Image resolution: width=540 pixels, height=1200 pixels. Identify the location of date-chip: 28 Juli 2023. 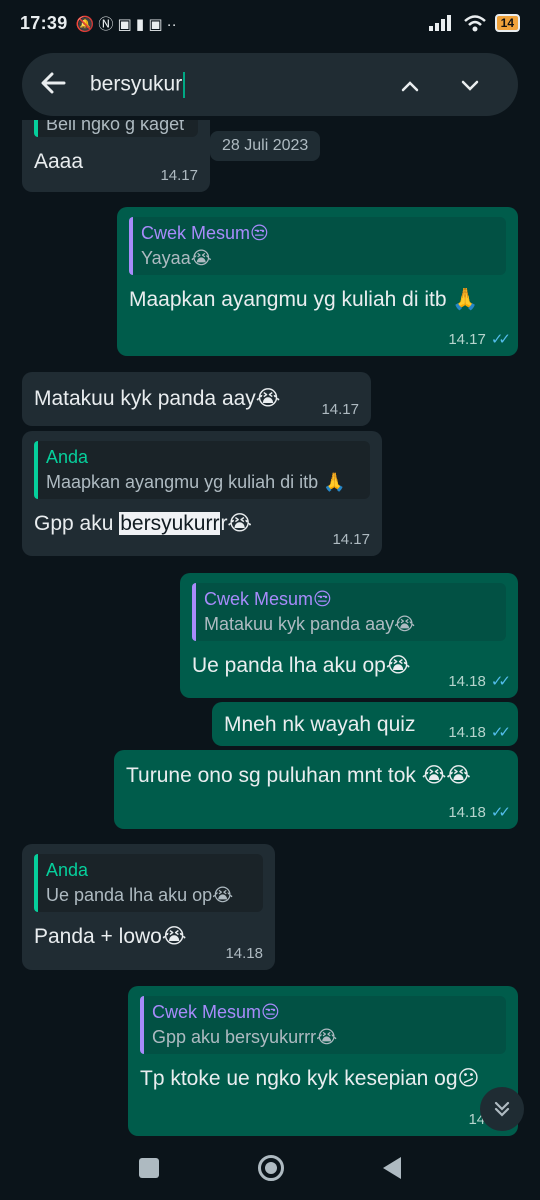
(265, 146).